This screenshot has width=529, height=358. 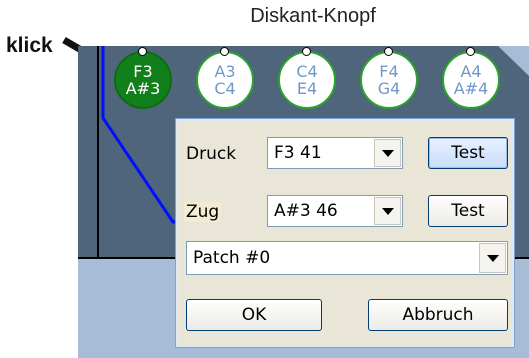 What do you see at coordinates (254, 315) in the screenshot?
I see `ok-button: OK` at bounding box center [254, 315].